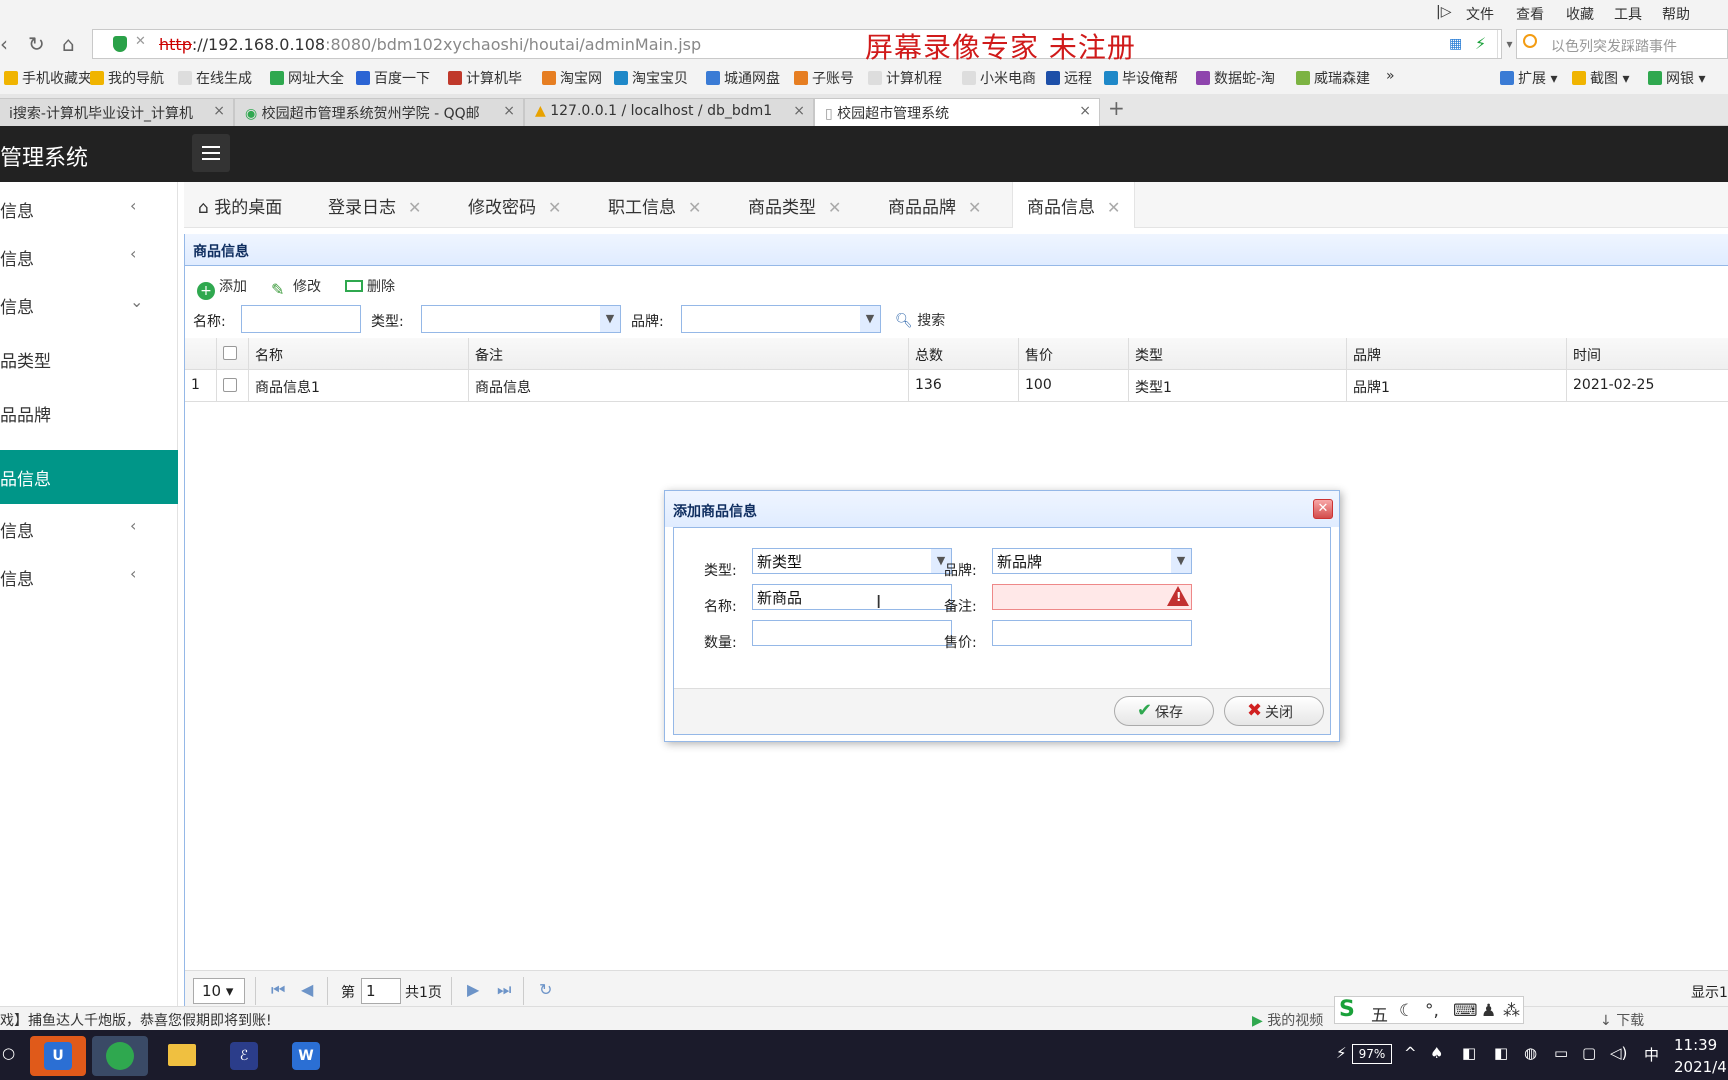  I want to click on volume-icon: ◁), so click(1618, 1053).